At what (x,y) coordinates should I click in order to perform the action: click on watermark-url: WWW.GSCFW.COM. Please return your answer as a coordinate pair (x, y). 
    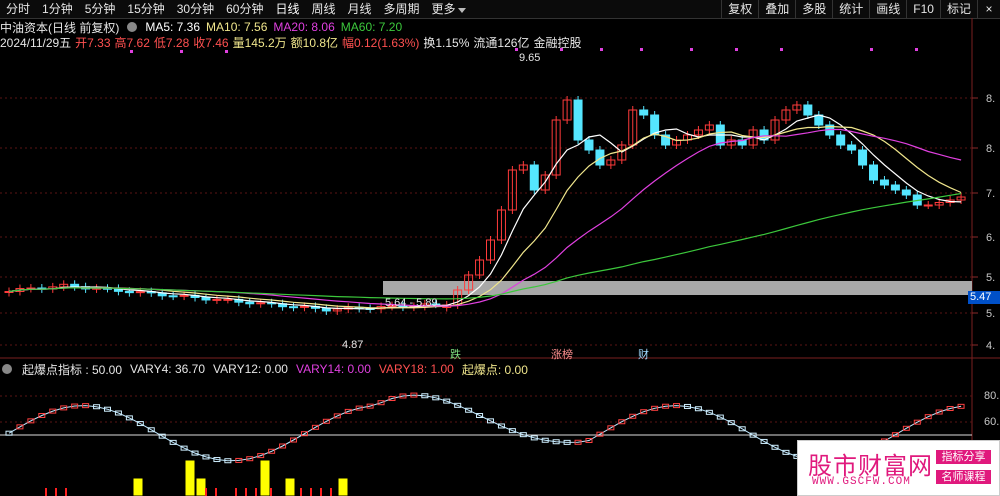
    Looking at the image, I should click on (861, 482).